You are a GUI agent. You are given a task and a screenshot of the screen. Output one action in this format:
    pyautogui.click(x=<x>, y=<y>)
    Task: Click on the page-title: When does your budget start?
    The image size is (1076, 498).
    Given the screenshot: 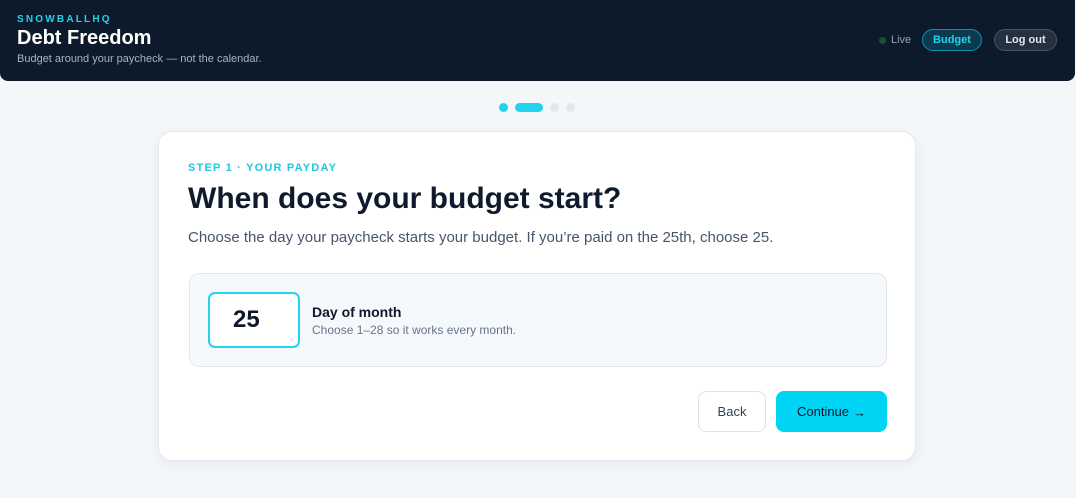 What is the action you would take?
    pyautogui.click(x=405, y=198)
    